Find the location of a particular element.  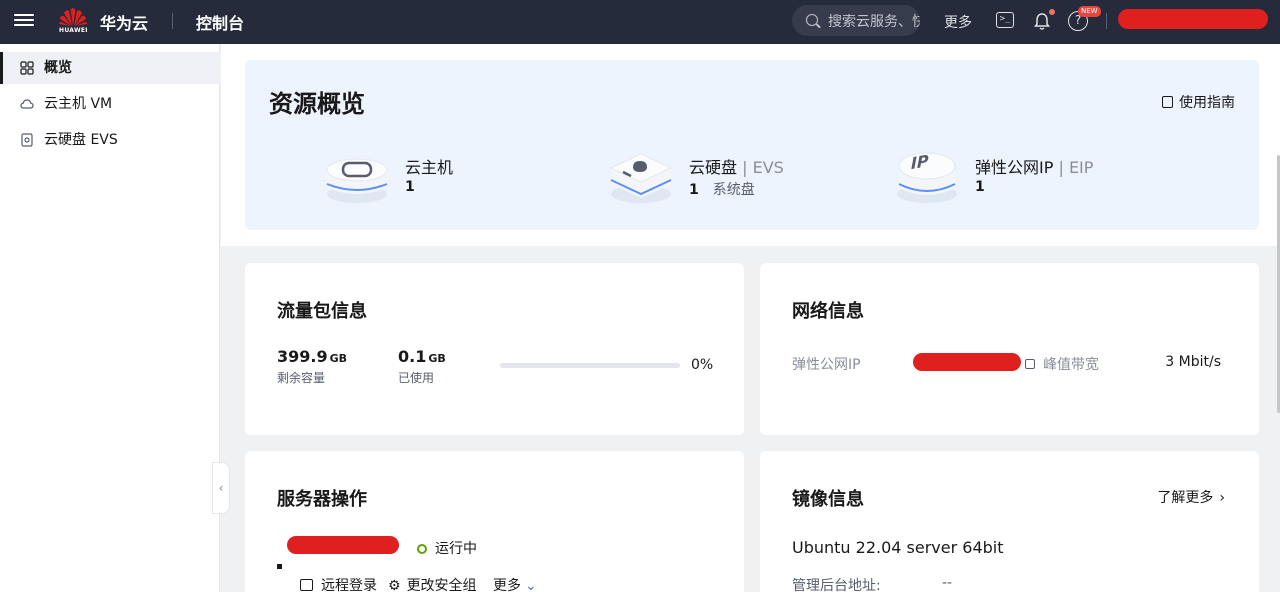

used-label: 已使用 is located at coordinates (416, 378).